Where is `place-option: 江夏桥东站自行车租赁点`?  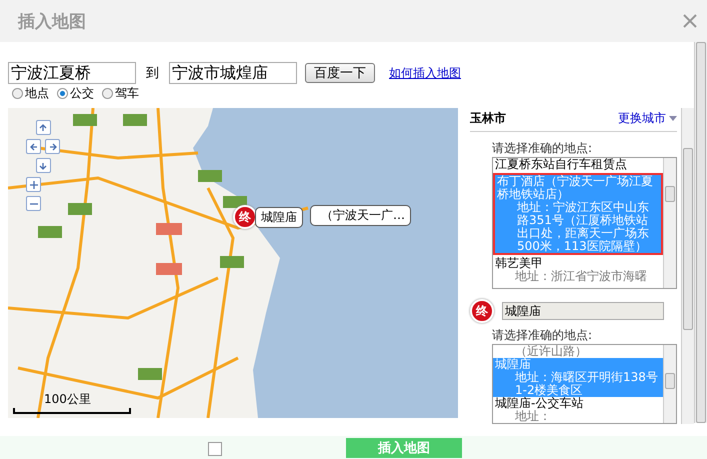 place-option: 江夏桥东站自行车租赁点 is located at coordinates (578, 164).